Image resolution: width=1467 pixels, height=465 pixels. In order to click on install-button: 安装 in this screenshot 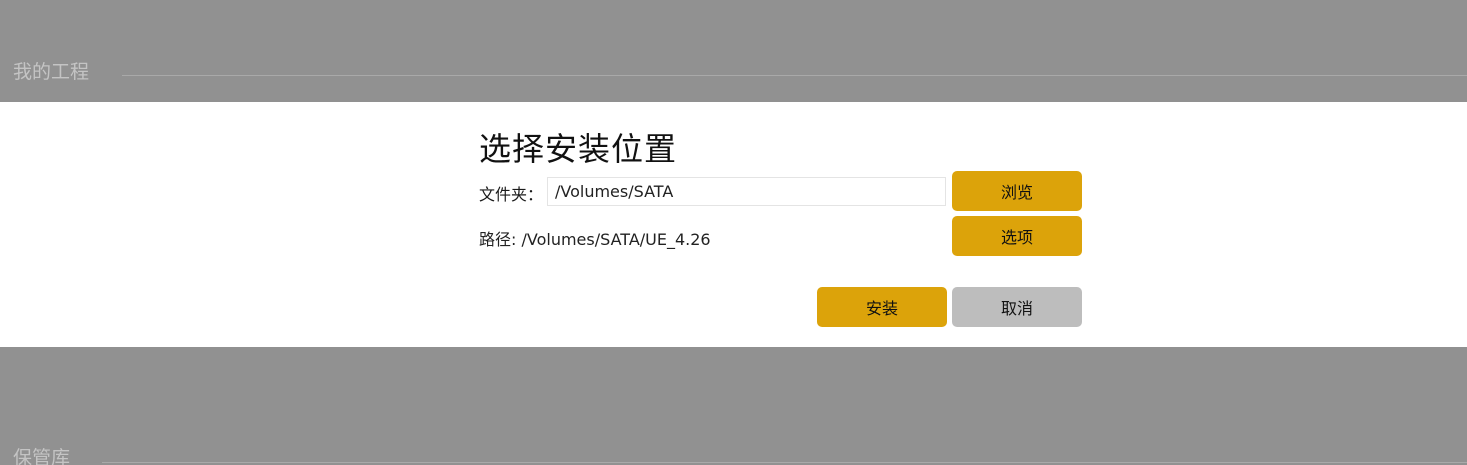, I will do `click(882, 307)`.